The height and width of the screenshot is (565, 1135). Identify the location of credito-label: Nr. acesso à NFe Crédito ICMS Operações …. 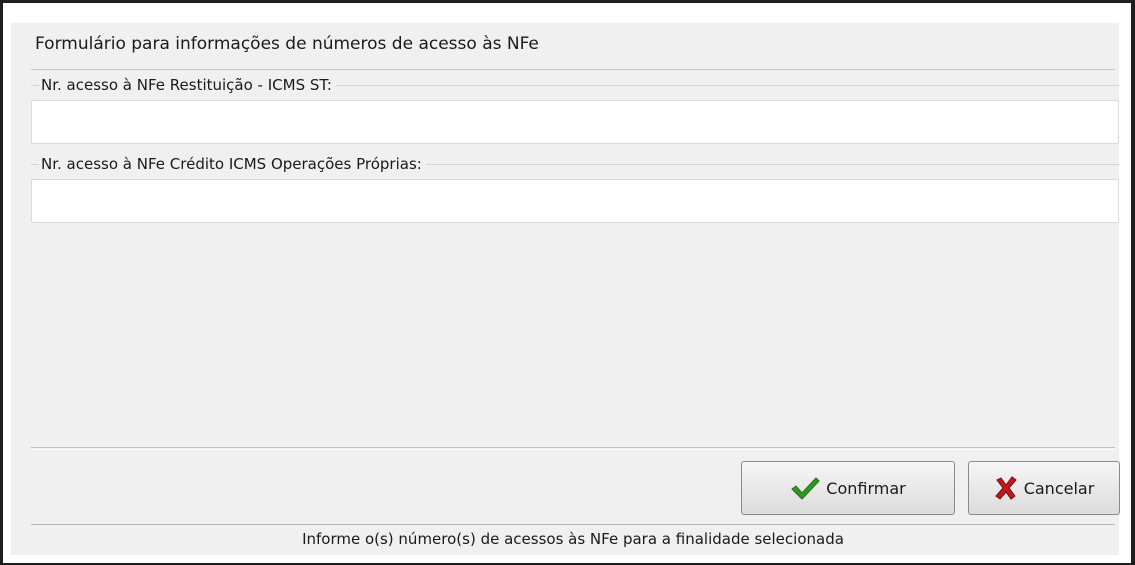
(232, 164).